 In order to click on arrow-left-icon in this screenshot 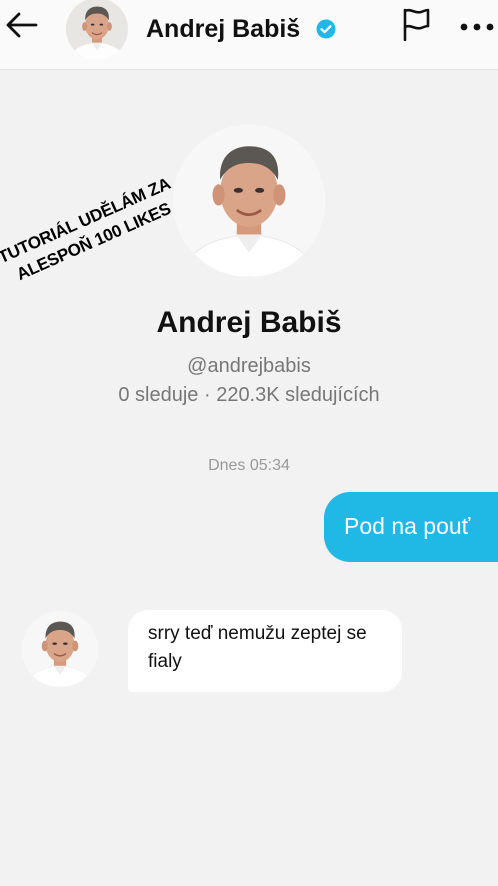, I will do `click(21, 27)`.